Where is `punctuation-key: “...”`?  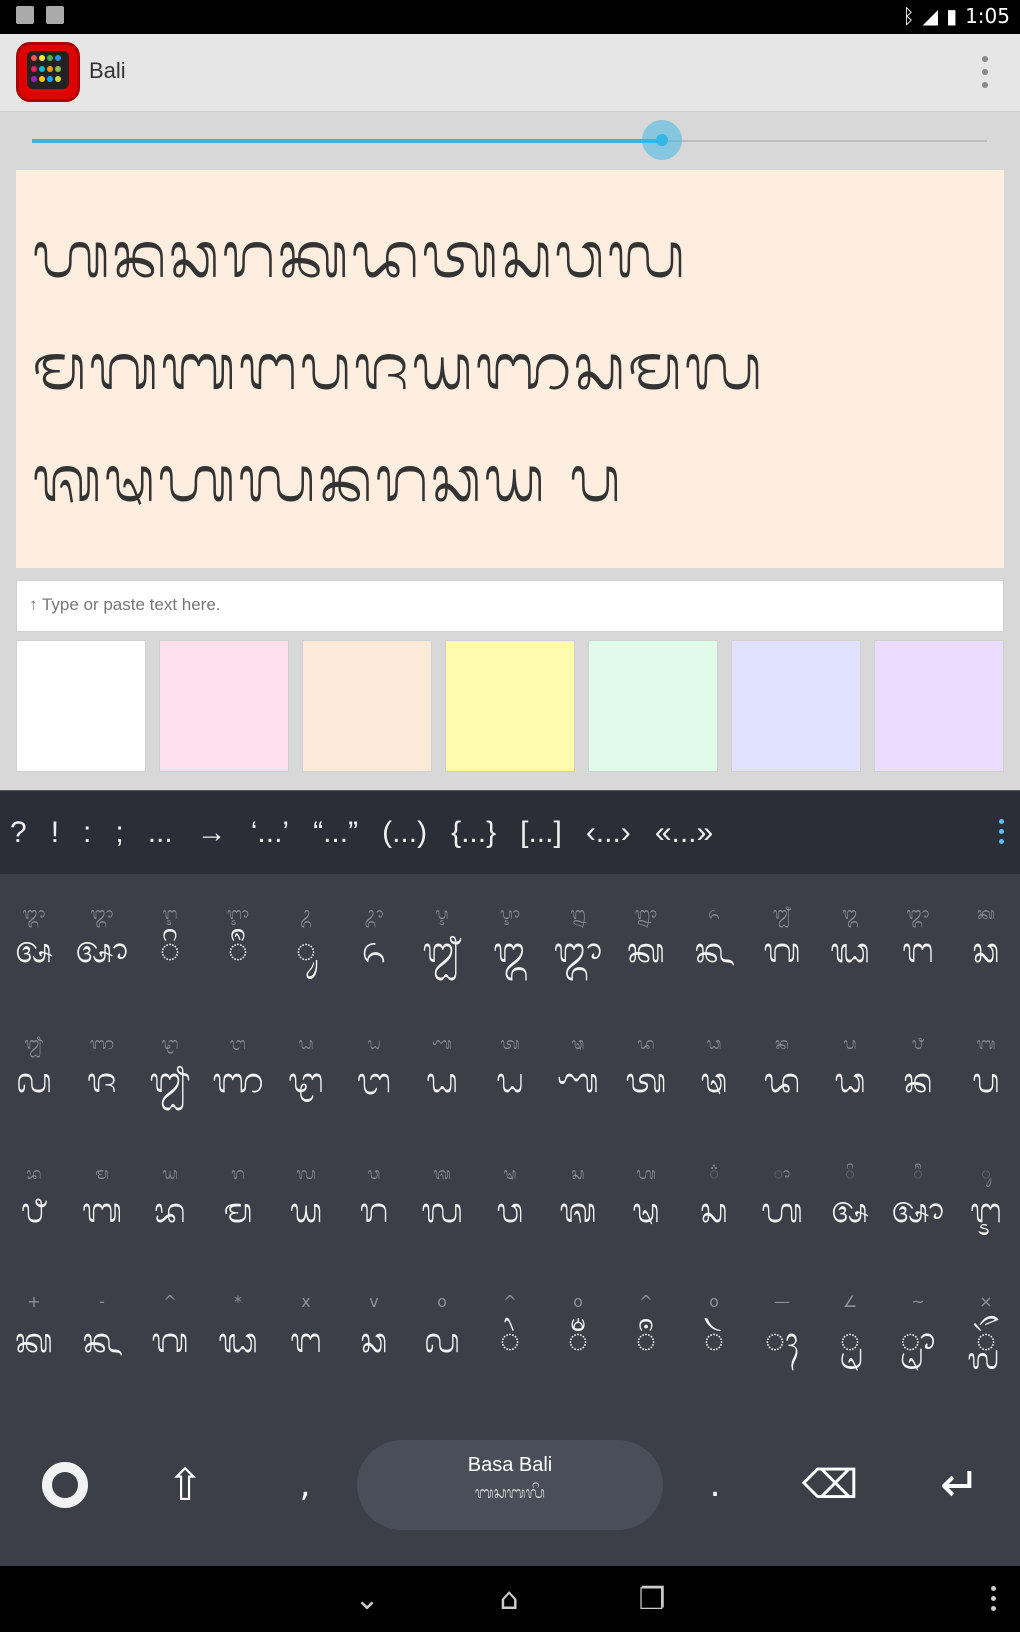 punctuation-key: “...” is located at coordinates (335, 833).